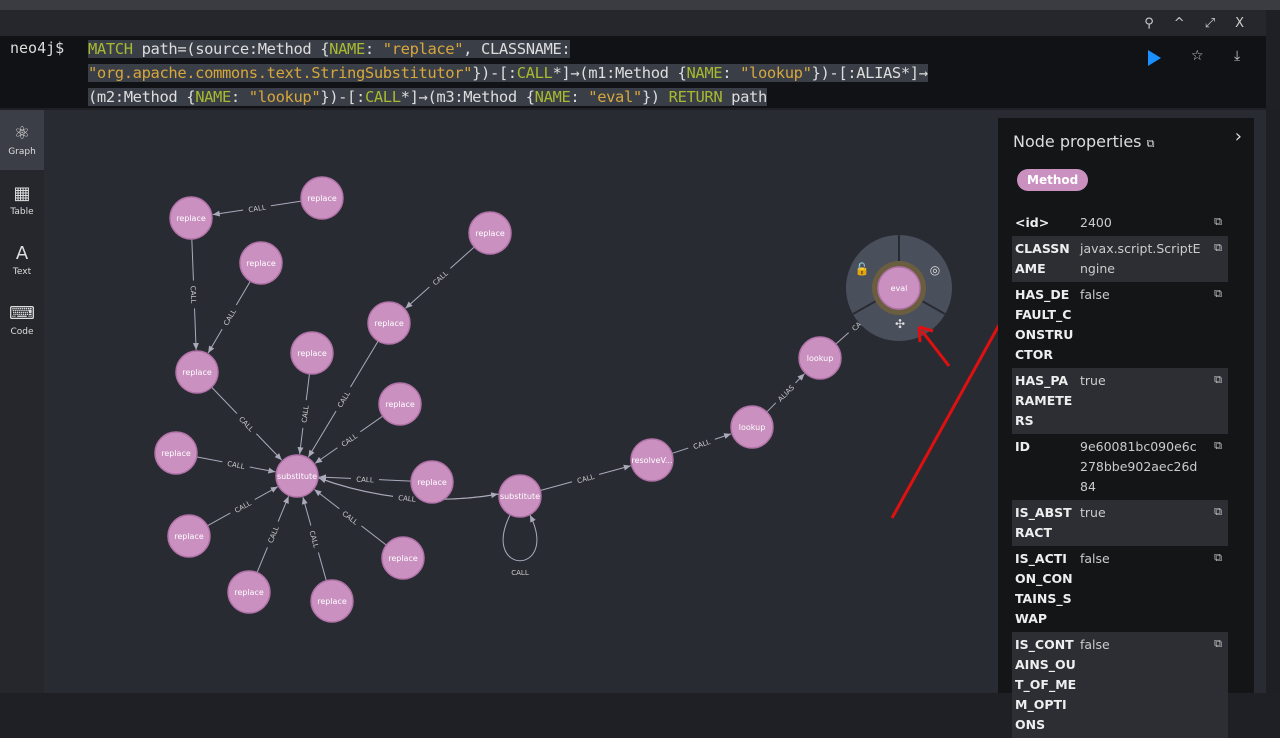 The height and width of the screenshot is (738, 1280). Describe the element at coordinates (517, 49) in the screenshot. I see `query-token: , CLASSNAME:` at that location.